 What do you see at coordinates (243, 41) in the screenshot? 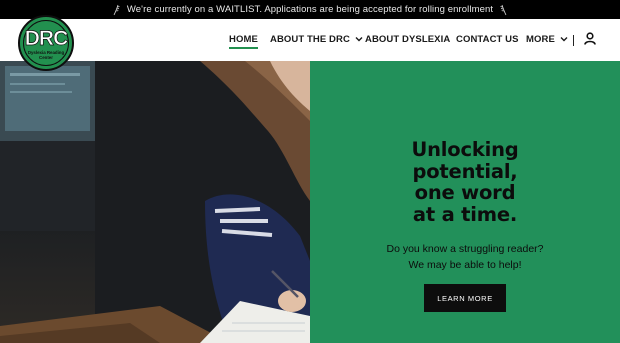
I see `nav-item-home: HOME` at bounding box center [243, 41].